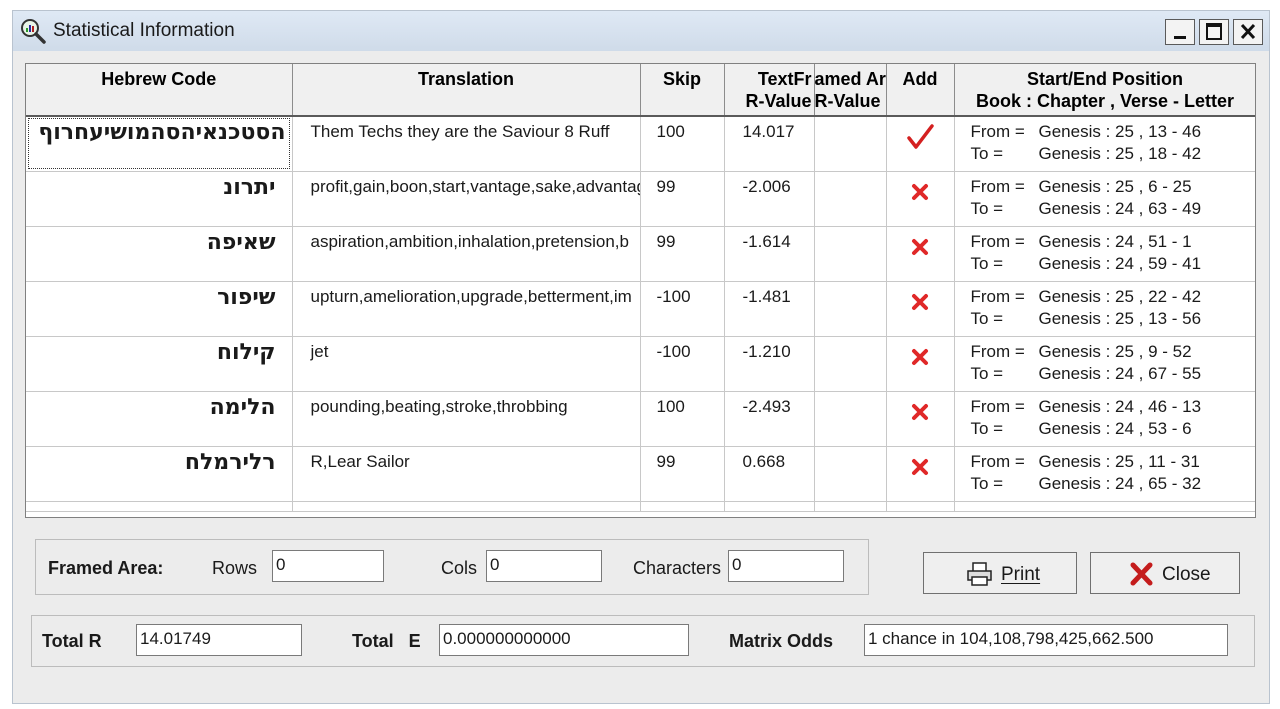 The height and width of the screenshot is (709, 1280). I want to click on from-line: From = Genesis : 25 , 22 - 42, so click(1113, 297).